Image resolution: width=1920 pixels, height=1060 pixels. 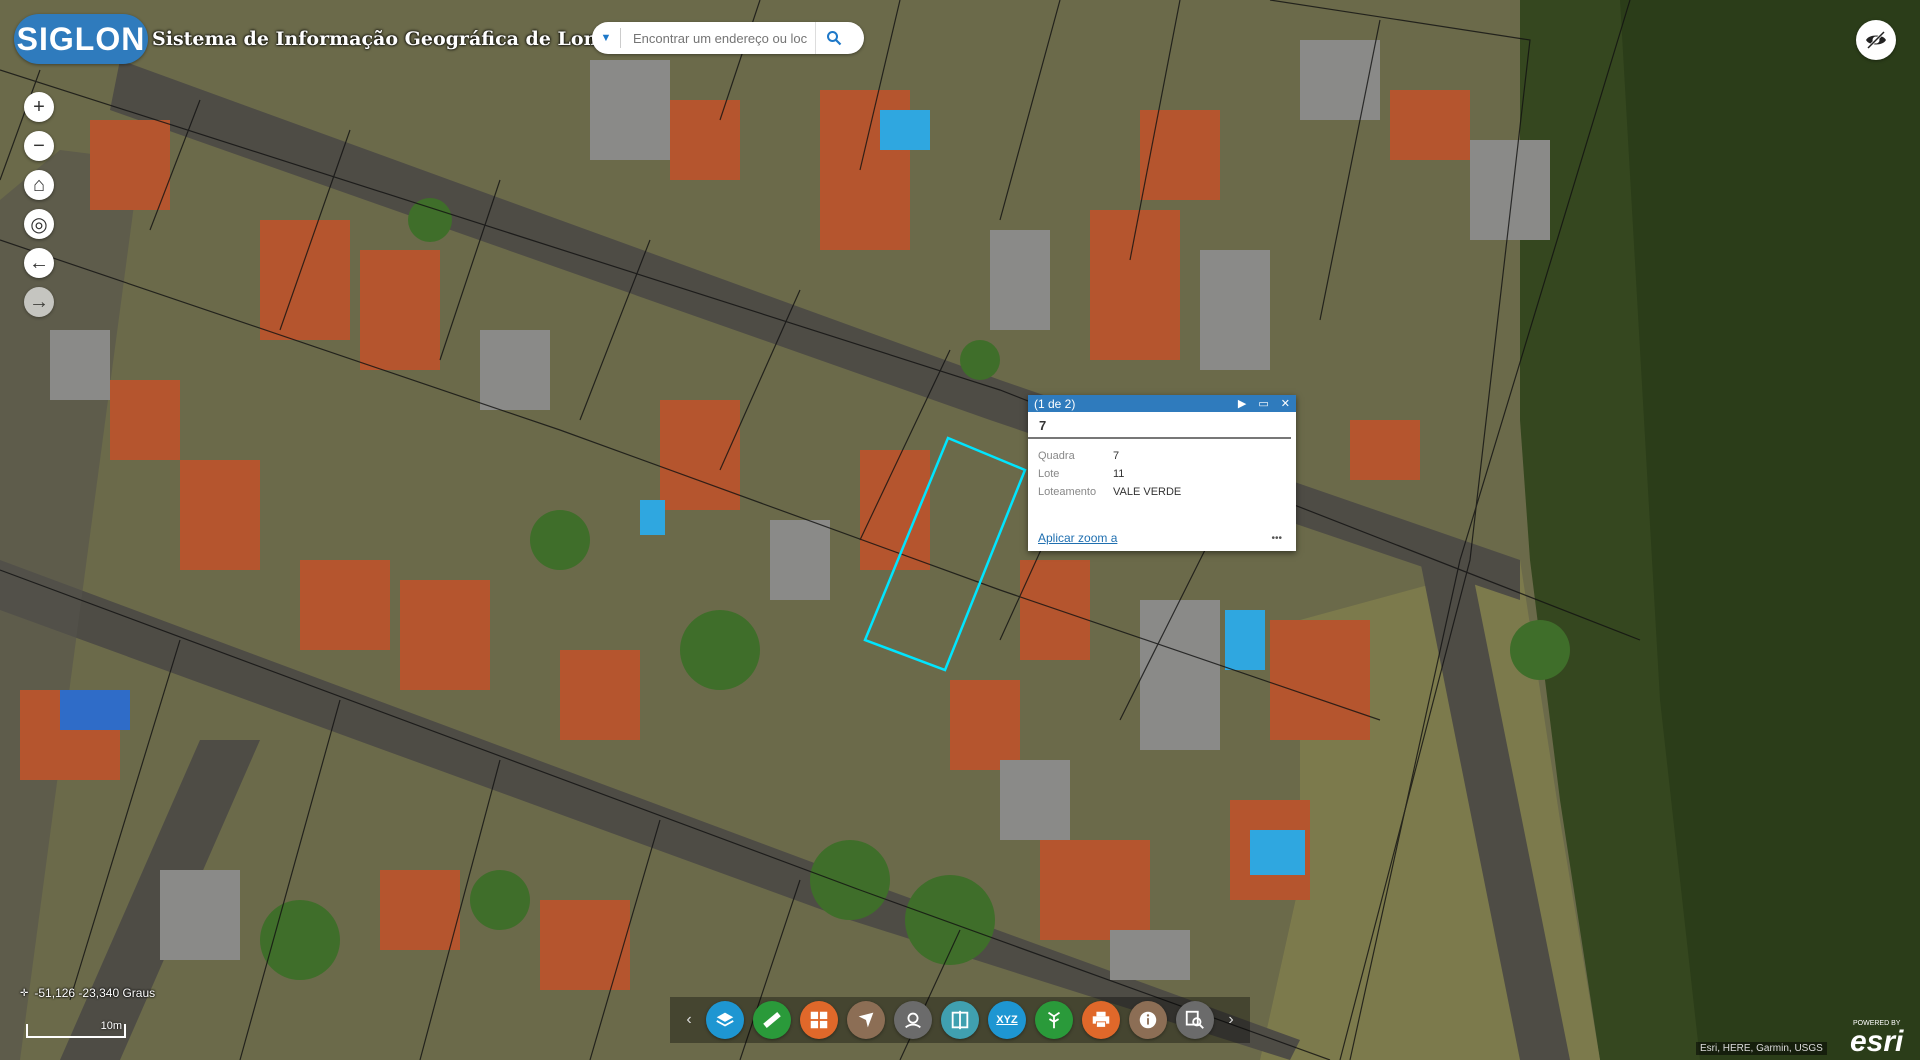 I want to click on basemap-gallery-button, so click(x=819, y=1020).